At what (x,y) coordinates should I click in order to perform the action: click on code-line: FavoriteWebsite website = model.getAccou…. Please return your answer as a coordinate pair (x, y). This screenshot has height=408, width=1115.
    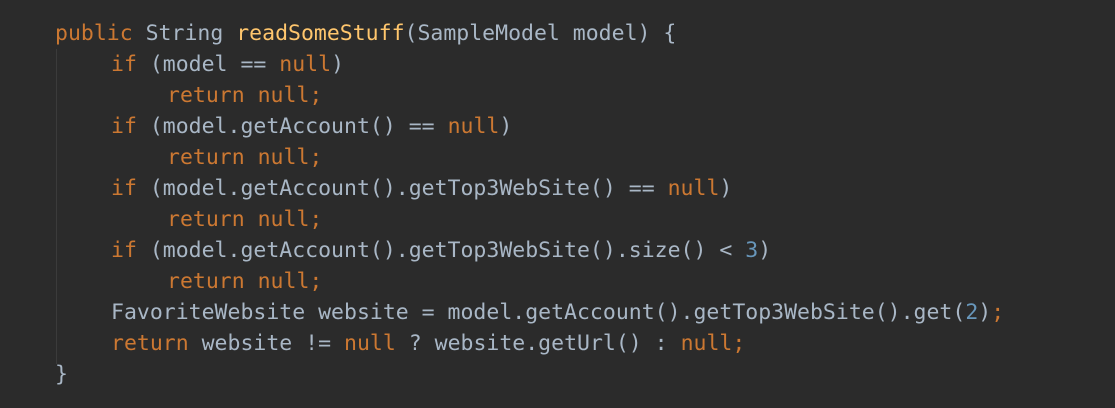
    Looking at the image, I should click on (557, 312).